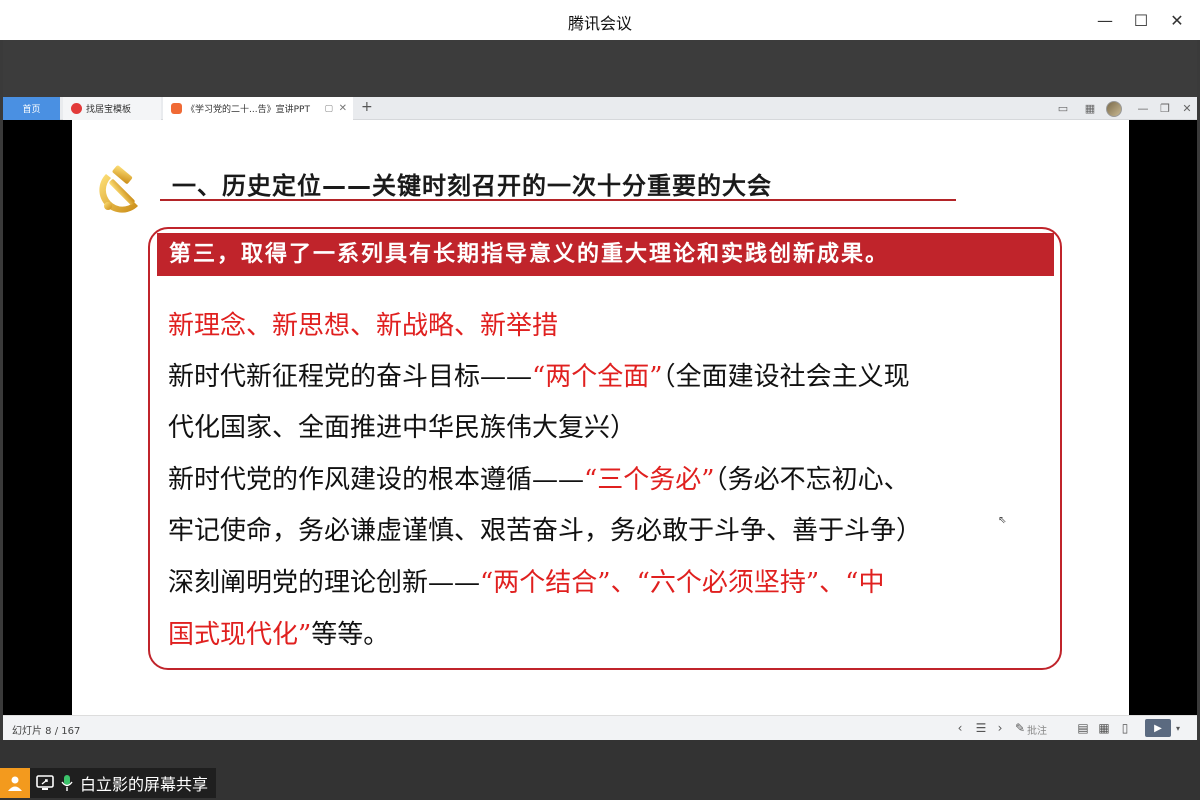 The height and width of the screenshot is (800, 1200). What do you see at coordinates (1143, 108) in the screenshot?
I see `minimize-doc-icon: —` at bounding box center [1143, 108].